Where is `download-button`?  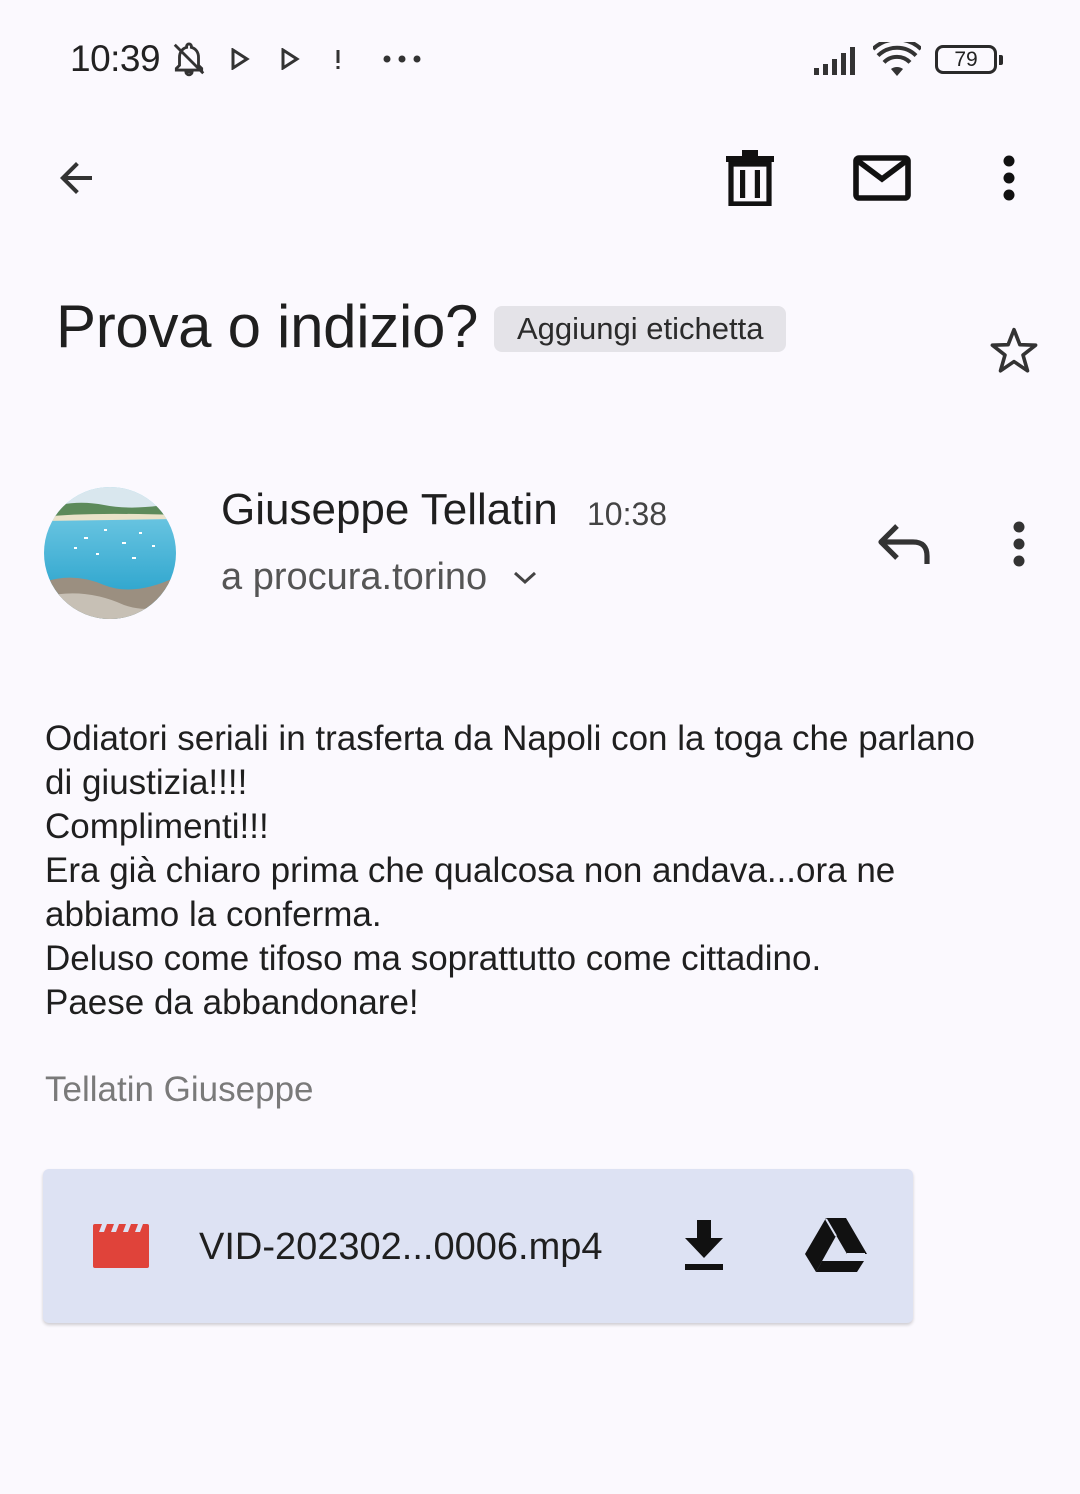 download-button is located at coordinates (704, 1245).